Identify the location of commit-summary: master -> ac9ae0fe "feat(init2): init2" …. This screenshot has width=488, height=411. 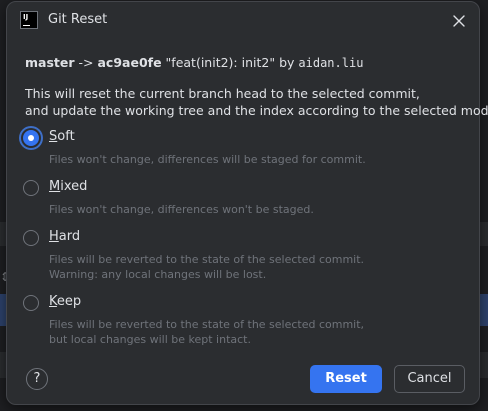
(194, 62).